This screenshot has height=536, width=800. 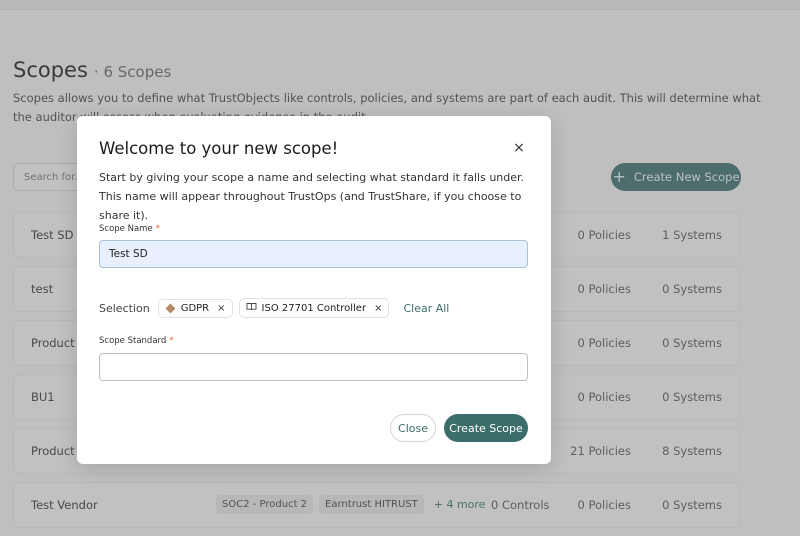 I want to click on selection-label: Selection, so click(x=124, y=308).